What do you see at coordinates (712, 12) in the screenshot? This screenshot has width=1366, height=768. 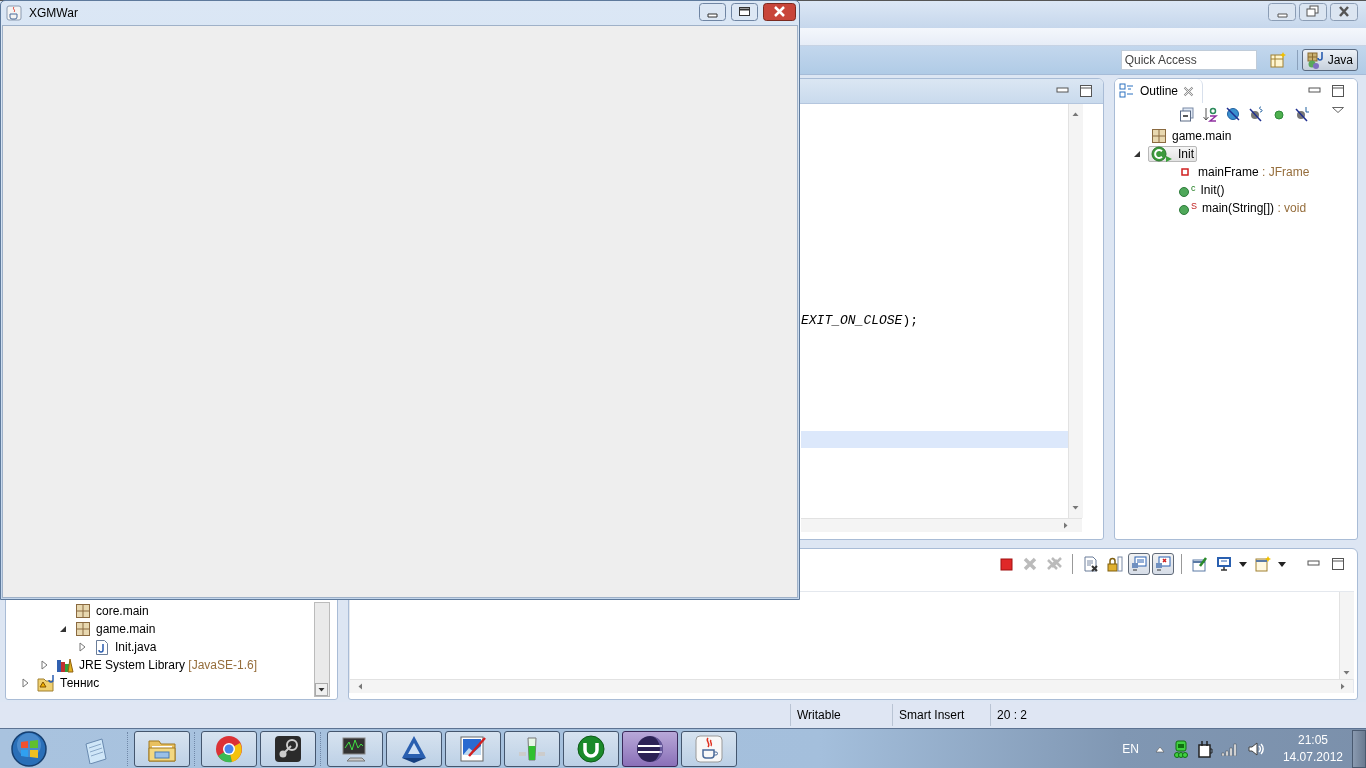 I see `minimize-button` at bounding box center [712, 12].